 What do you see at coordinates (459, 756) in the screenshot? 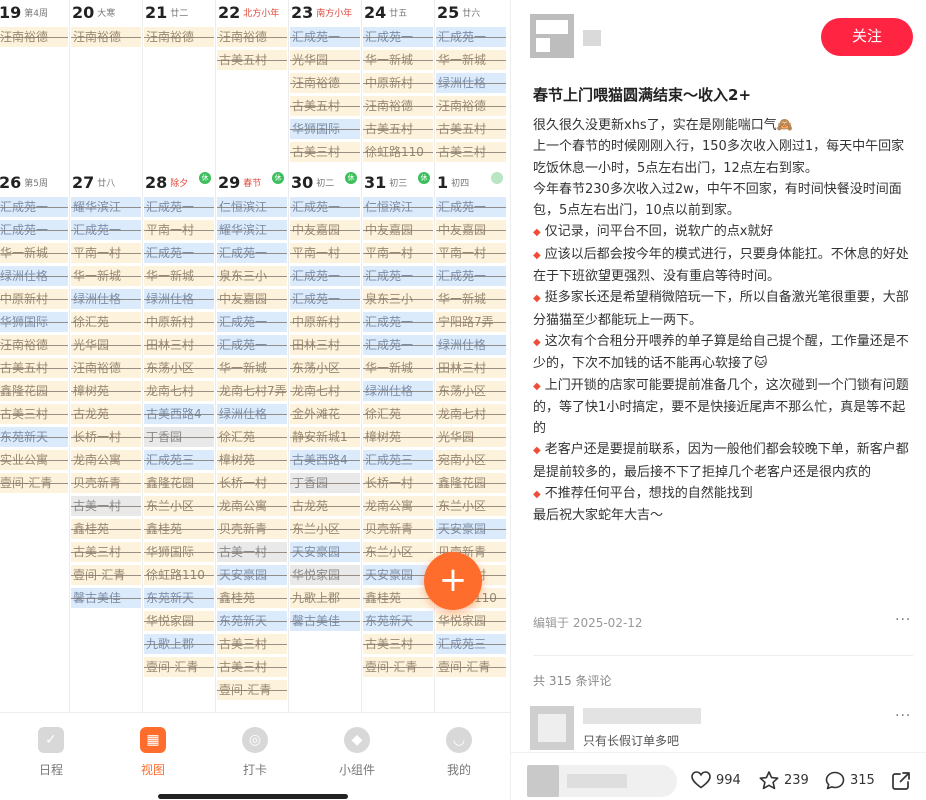
I see `nav-item-4: ◡ 我的` at bounding box center [459, 756].